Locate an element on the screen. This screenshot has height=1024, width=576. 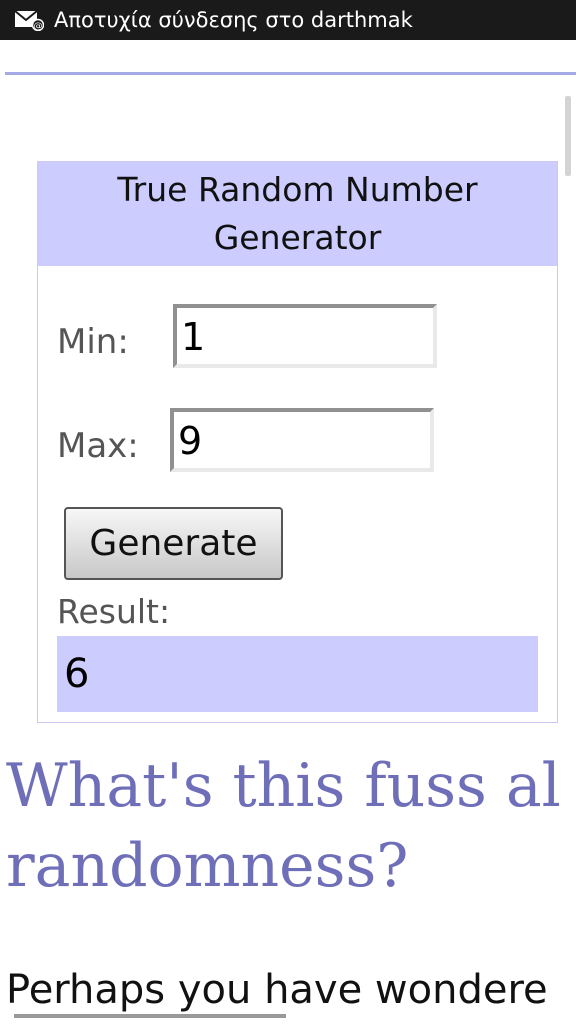
status-bar: @ Αποτυχία σύνδεσης στο darthmak is located at coordinates (288, 20).